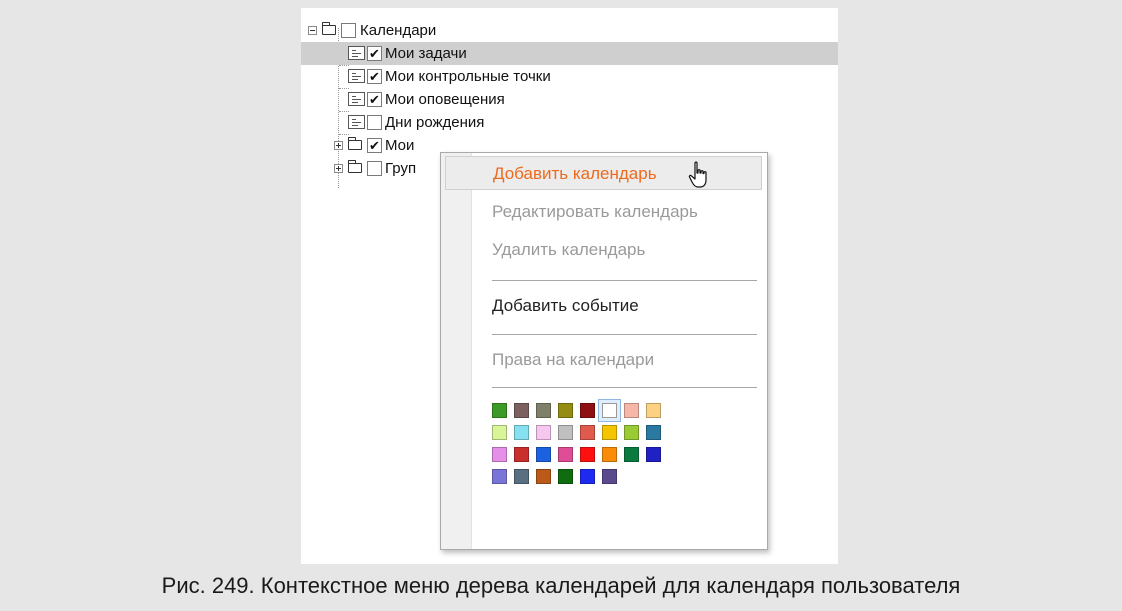 This screenshot has height=611, width=1122. What do you see at coordinates (569, 76) in the screenshot?
I see `tree-node-my-milestones: ✔ Мои контрольные точки` at bounding box center [569, 76].